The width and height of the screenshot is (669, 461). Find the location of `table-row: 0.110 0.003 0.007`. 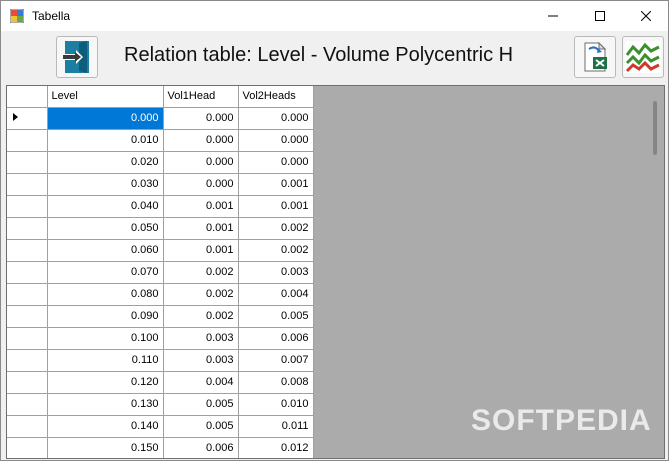

table-row: 0.110 0.003 0.007 is located at coordinates (160, 360).